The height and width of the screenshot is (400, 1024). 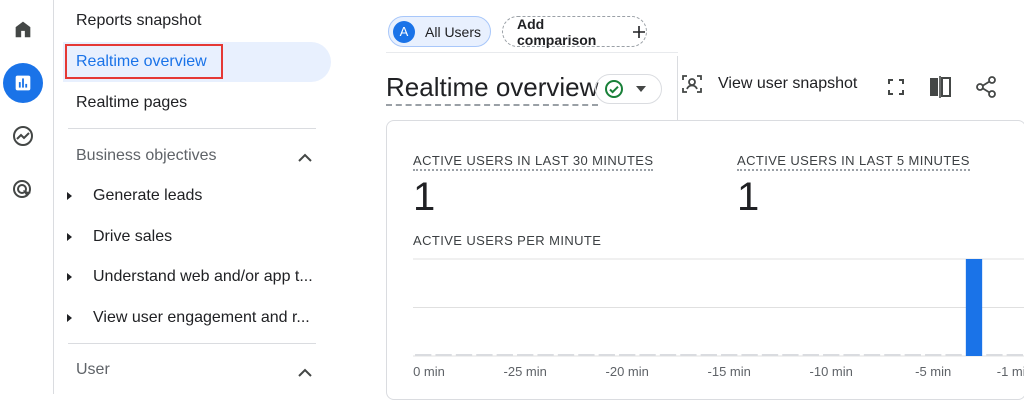 I want to click on metric-value-active-5: 1, so click(x=748, y=197).